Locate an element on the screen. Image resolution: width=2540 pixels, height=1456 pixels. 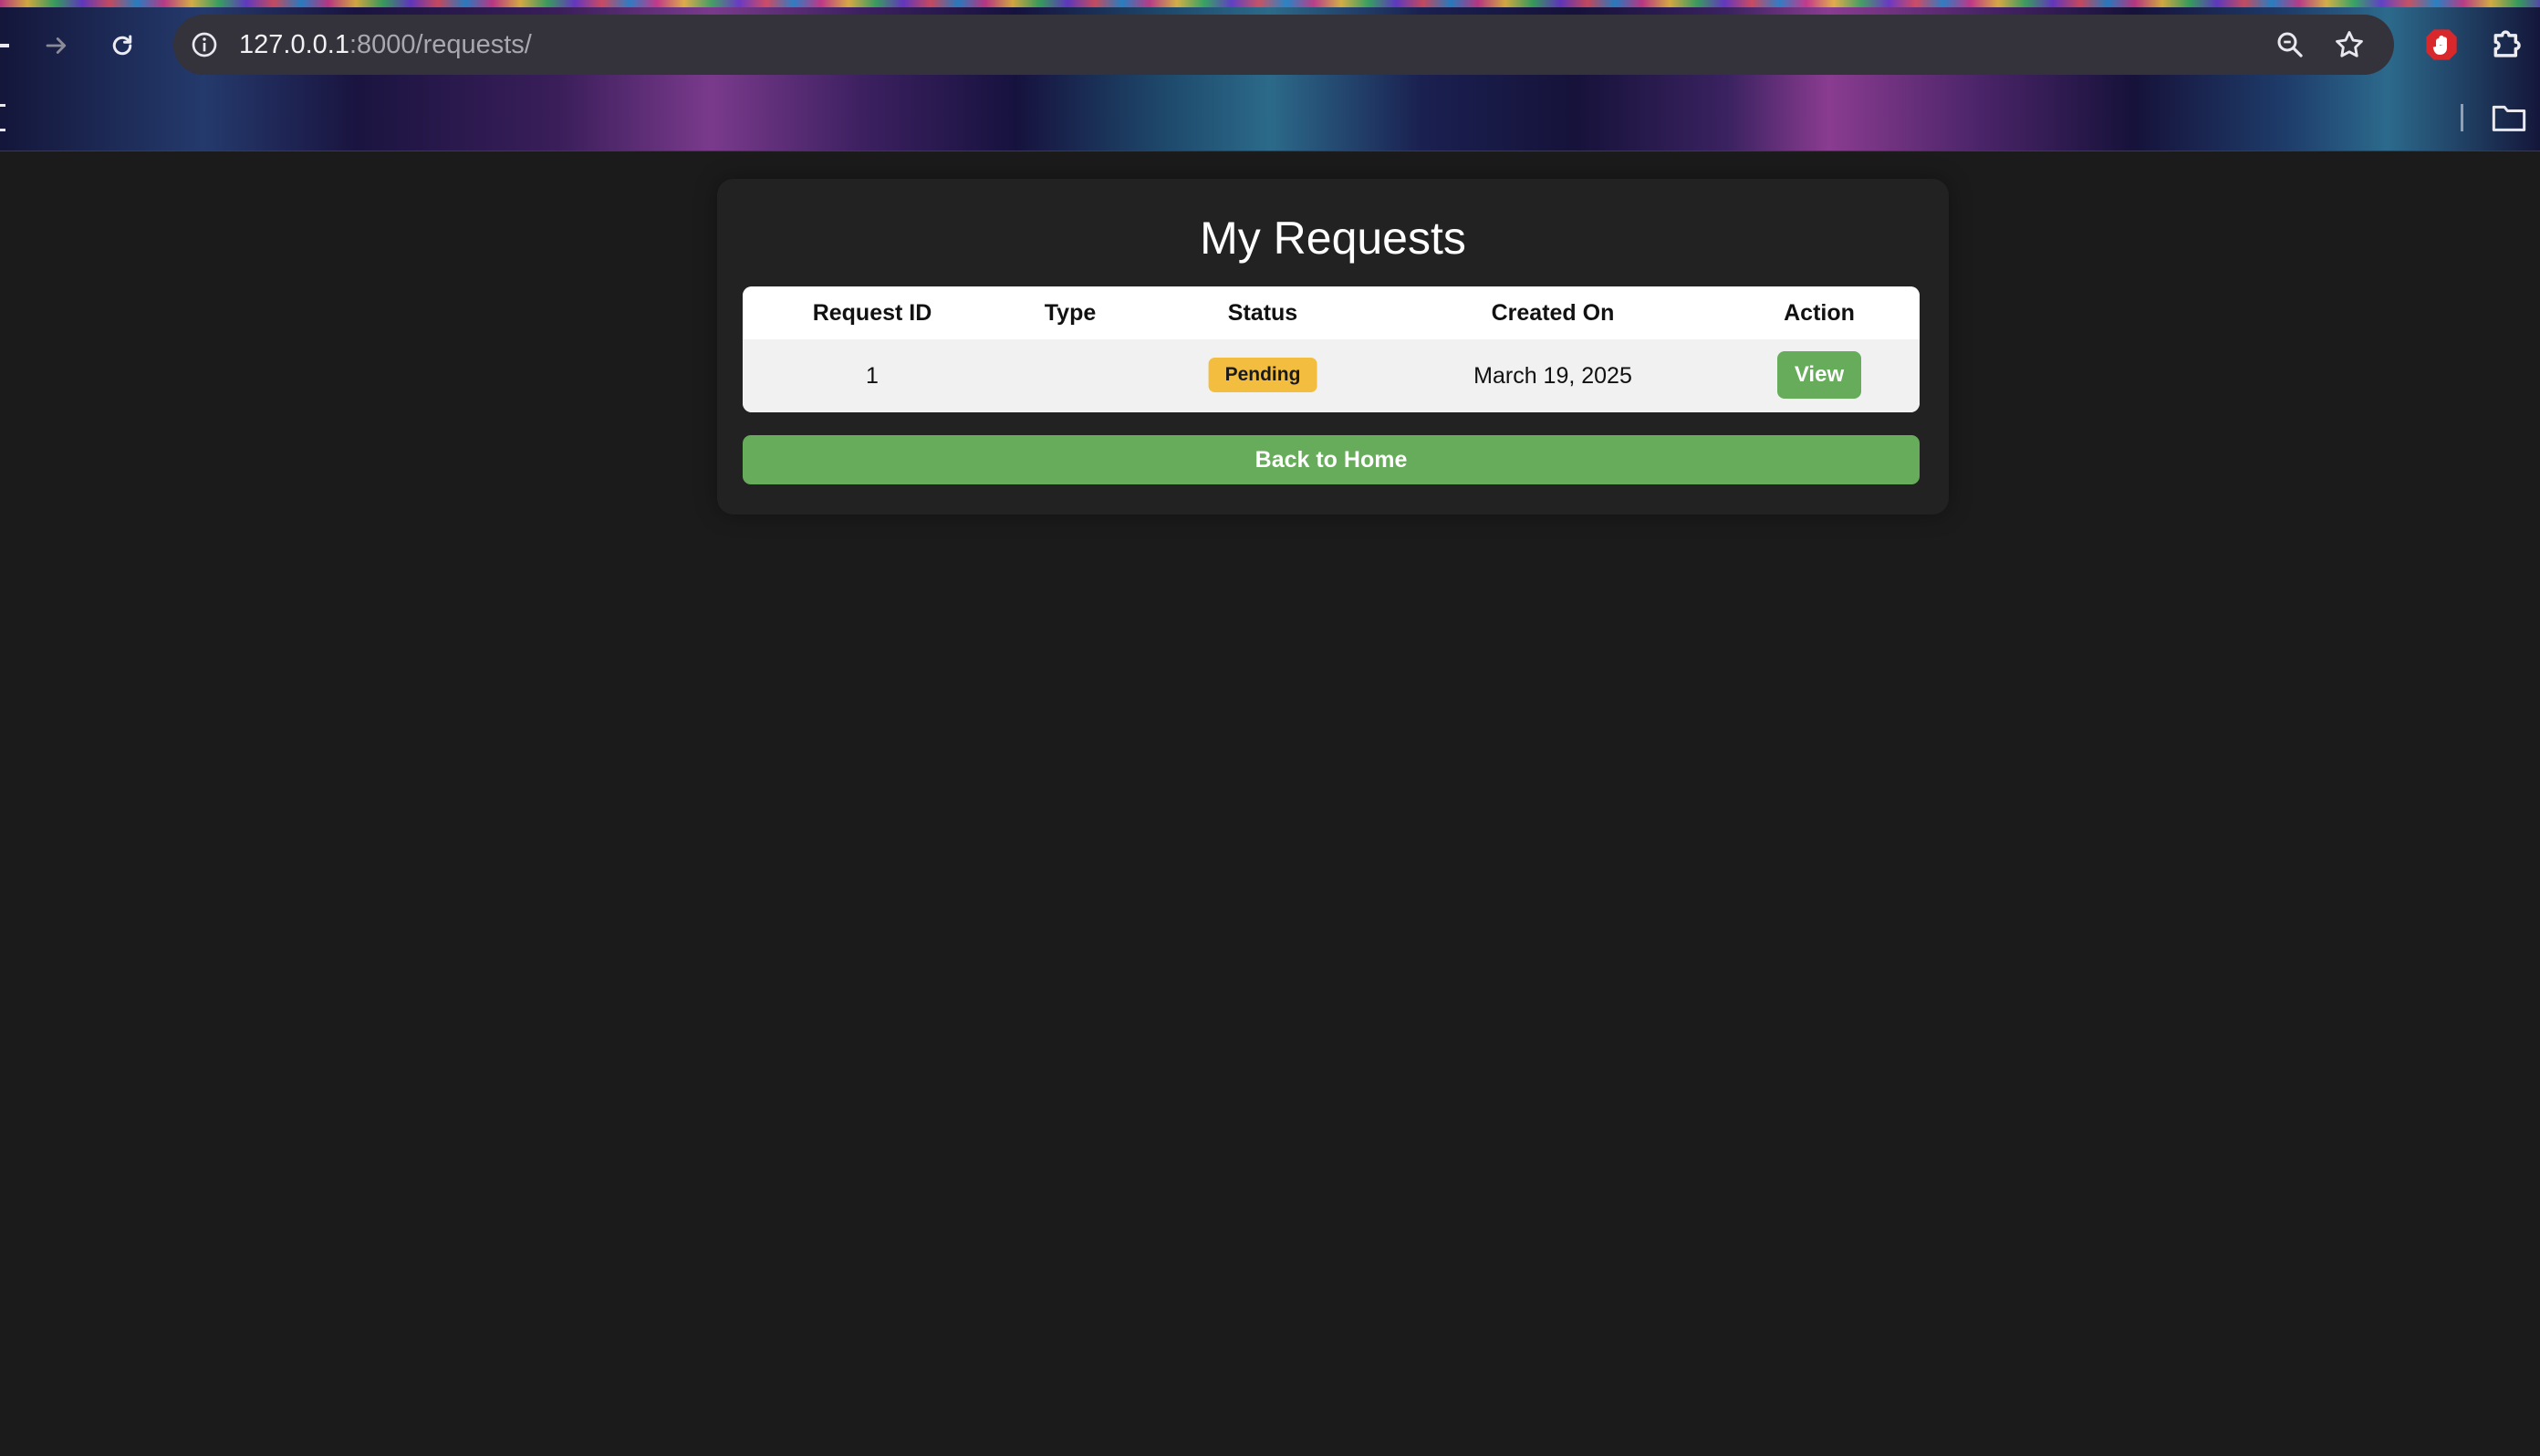
header-status: Status is located at coordinates (1262, 313).